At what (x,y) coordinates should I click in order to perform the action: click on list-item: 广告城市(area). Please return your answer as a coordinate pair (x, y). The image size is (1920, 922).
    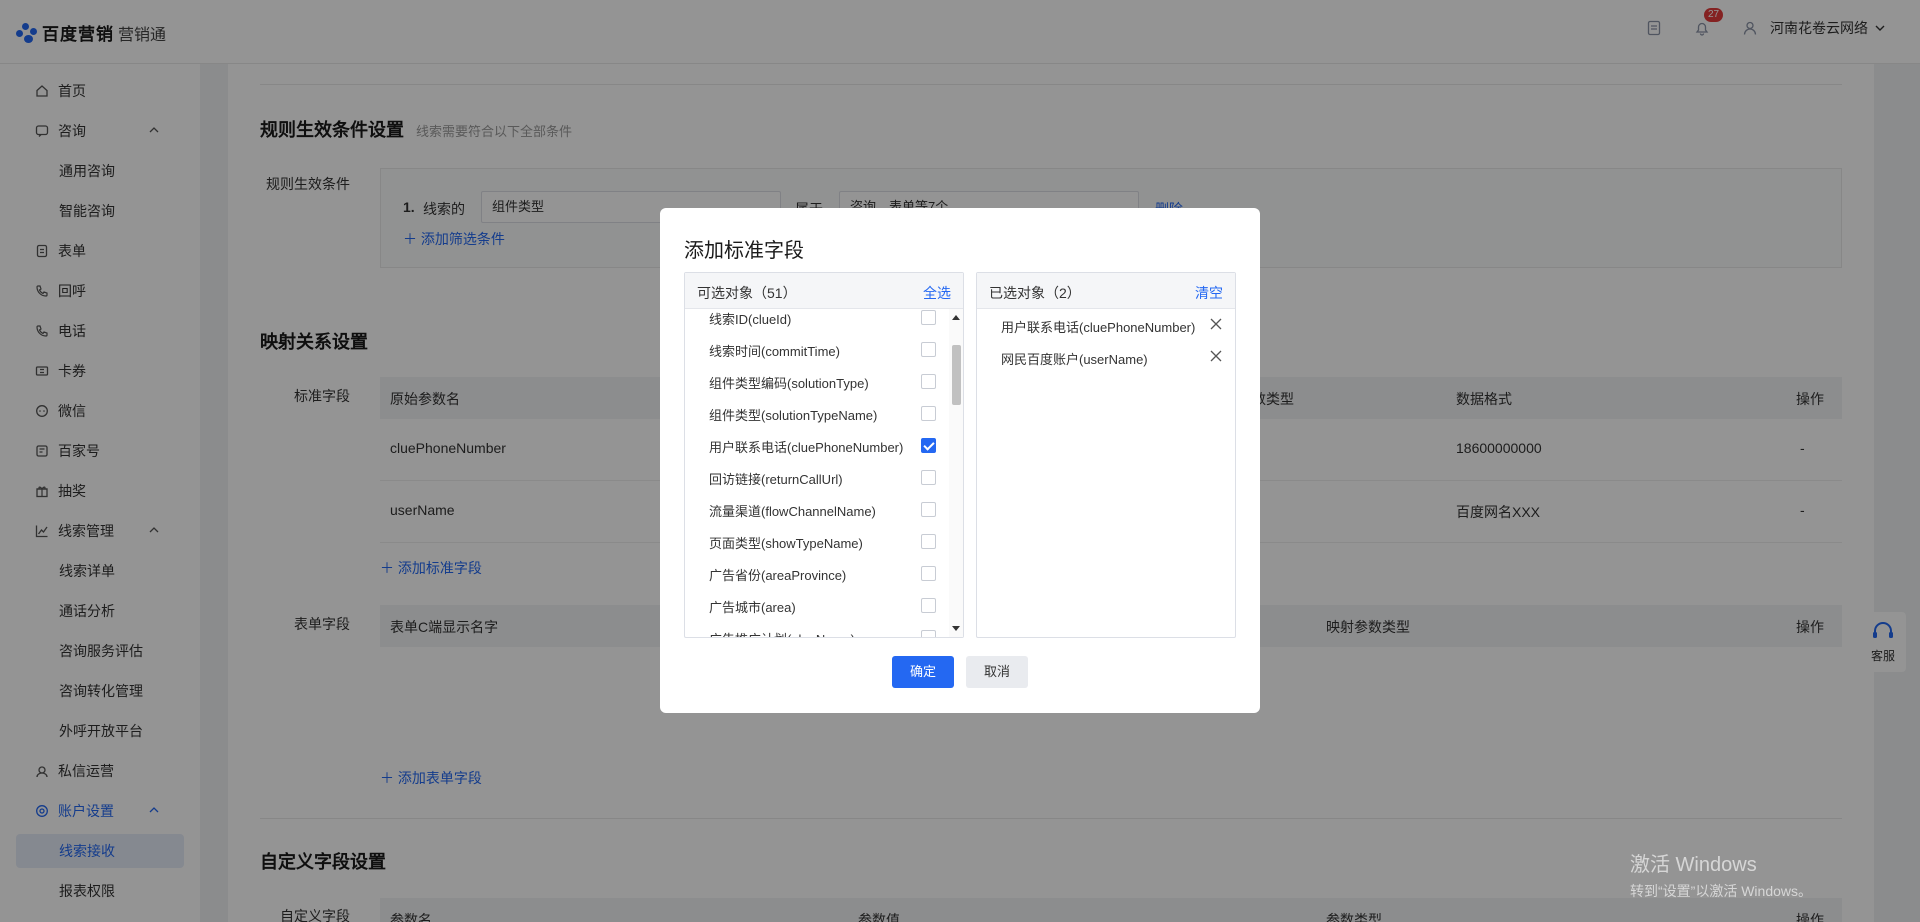
    Looking at the image, I should click on (824, 605).